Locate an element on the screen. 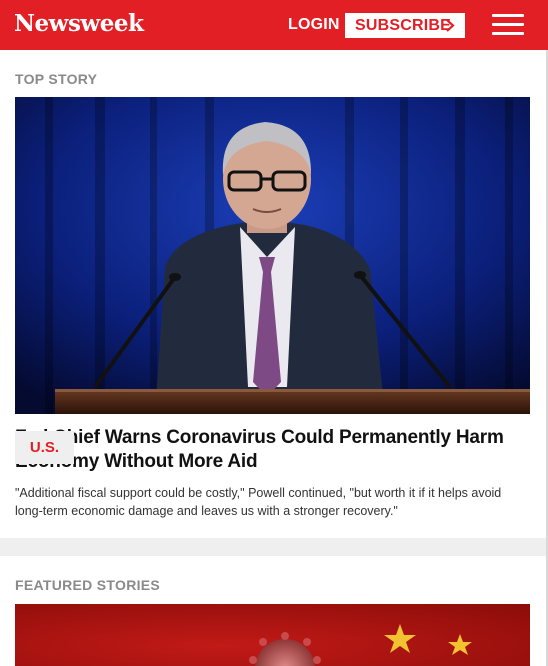 This screenshot has height=666, width=548. flag-virus-photo is located at coordinates (272, 635).